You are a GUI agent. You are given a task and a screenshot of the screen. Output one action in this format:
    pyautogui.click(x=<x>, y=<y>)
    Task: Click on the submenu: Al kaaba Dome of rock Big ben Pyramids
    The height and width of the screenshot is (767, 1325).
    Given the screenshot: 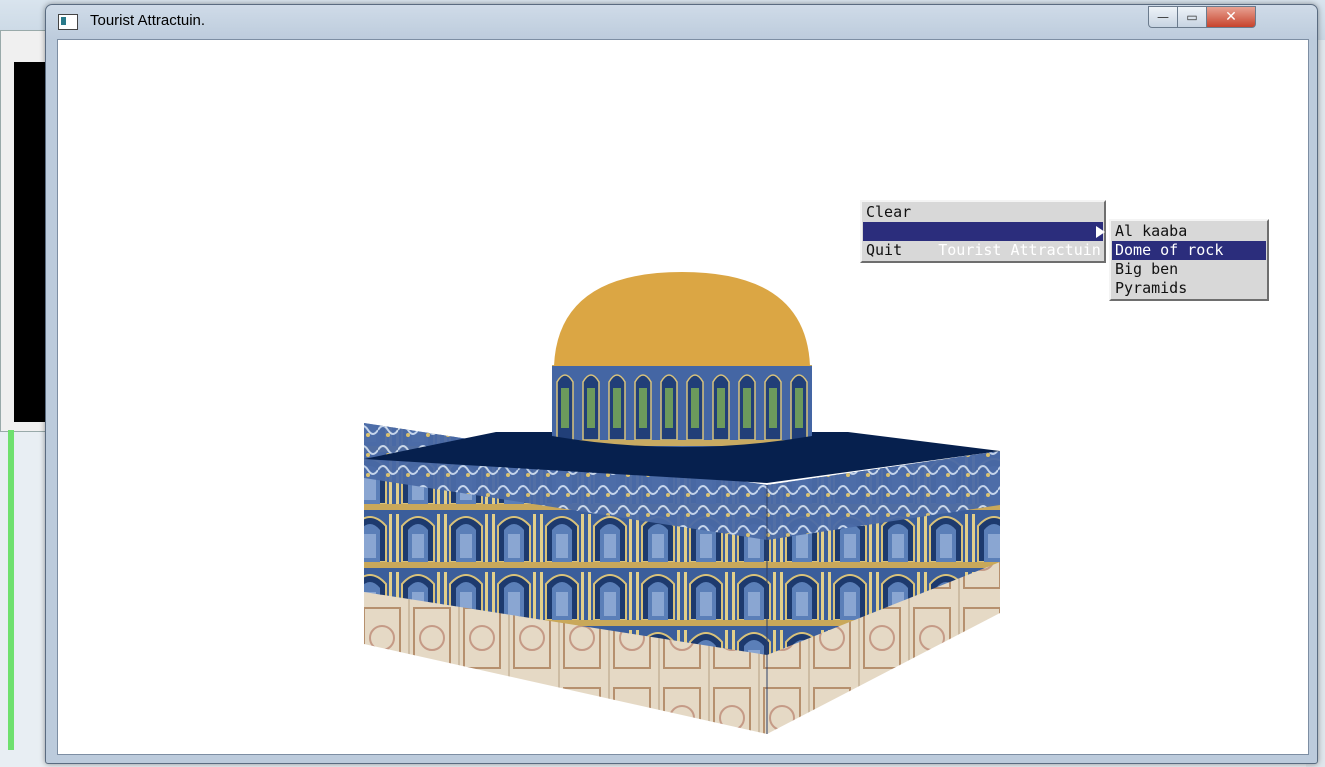 What is the action you would take?
    pyautogui.click(x=1189, y=260)
    